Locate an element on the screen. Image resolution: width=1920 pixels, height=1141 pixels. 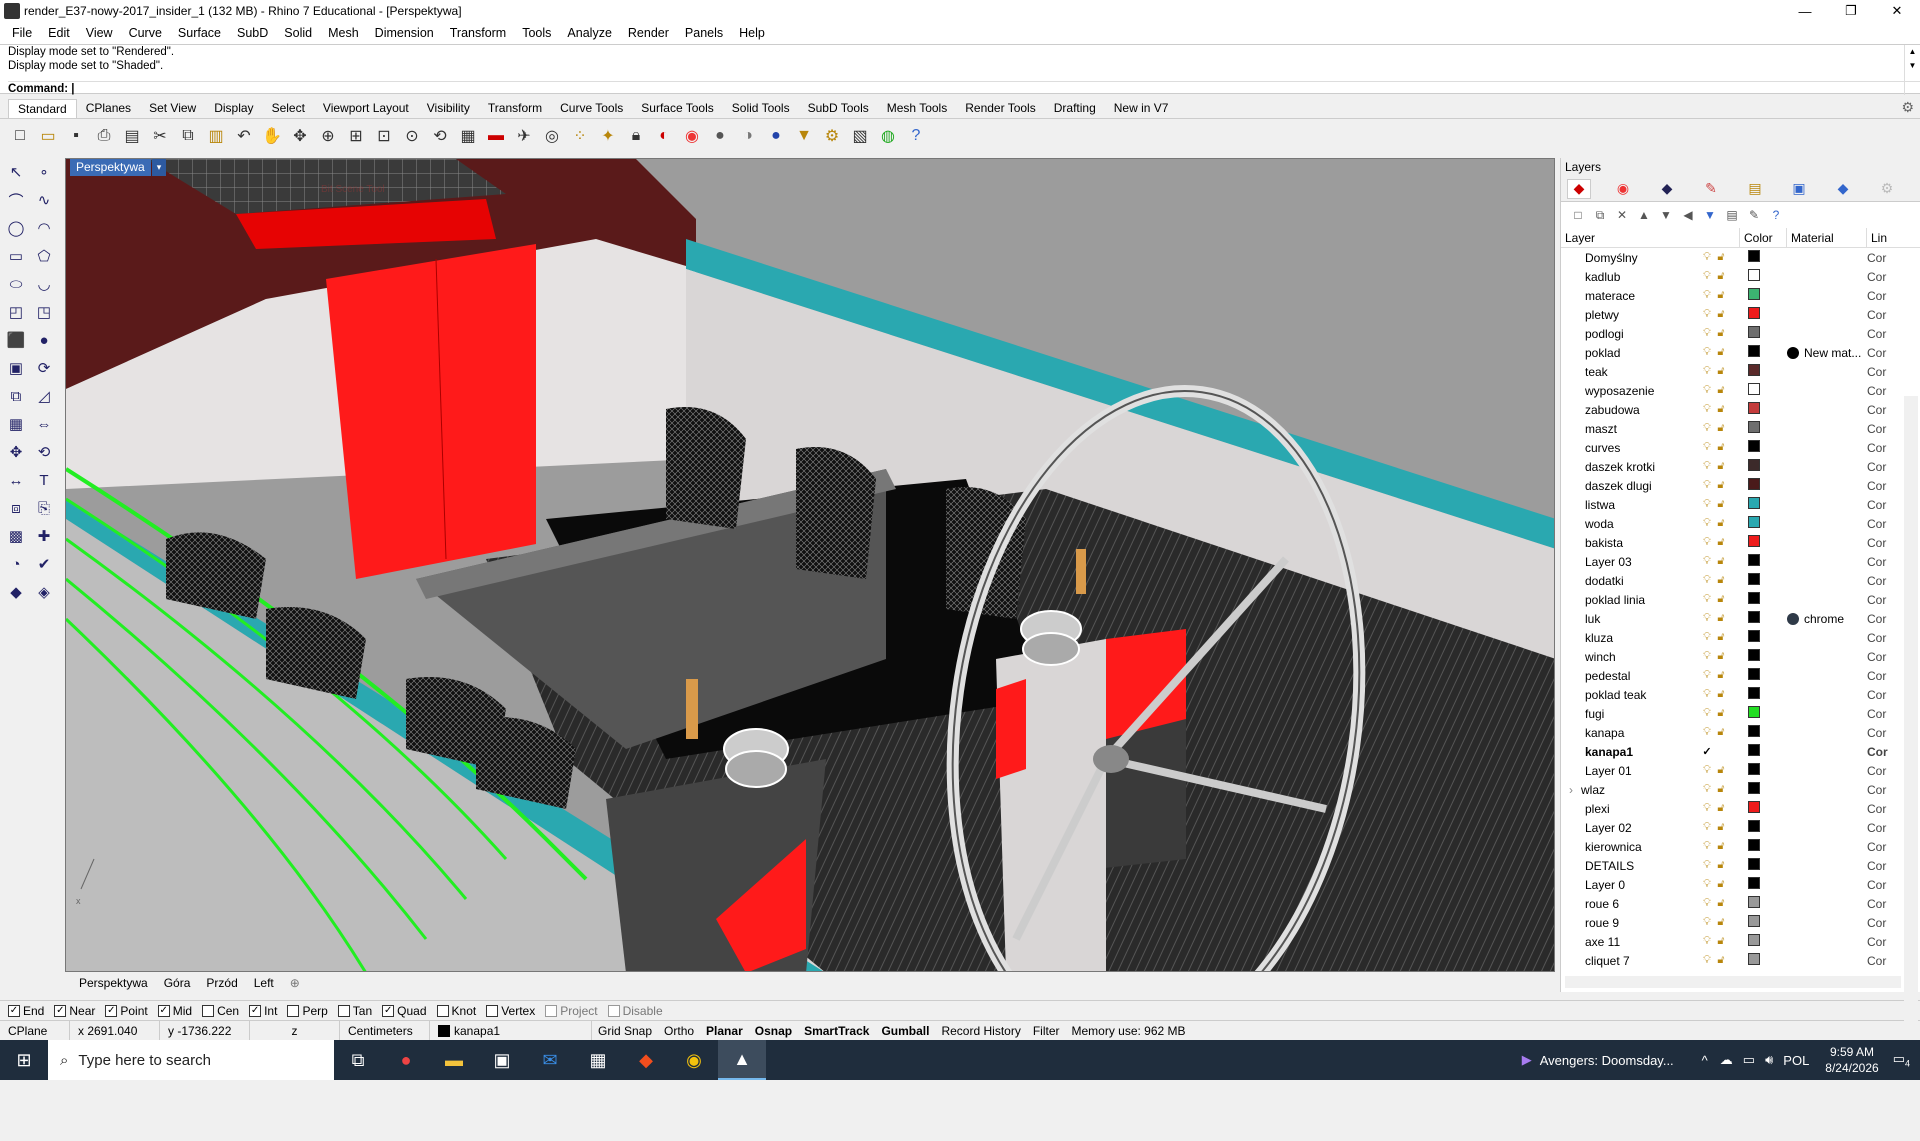
expand-chevron-icon: › is located at coordinates (1571, 790).